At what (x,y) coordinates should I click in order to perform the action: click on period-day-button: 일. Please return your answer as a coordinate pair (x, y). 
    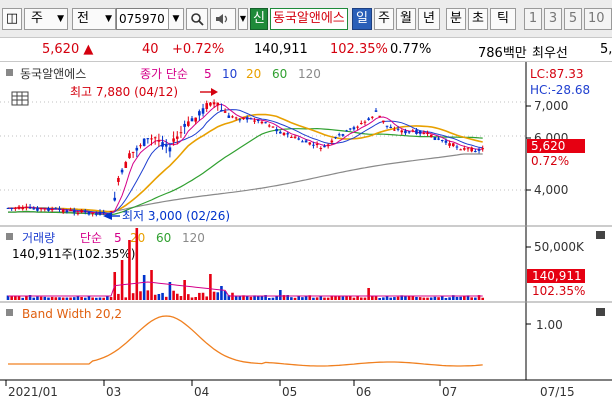
    Looking at the image, I should click on (362, 19).